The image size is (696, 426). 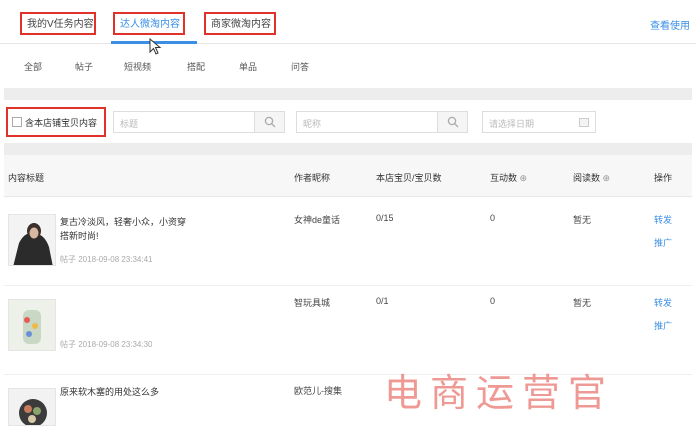 What do you see at coordinates (137, 66) in the screenshot?
I see `filter-short-video: 短视频` at bounding box center [137, 66].